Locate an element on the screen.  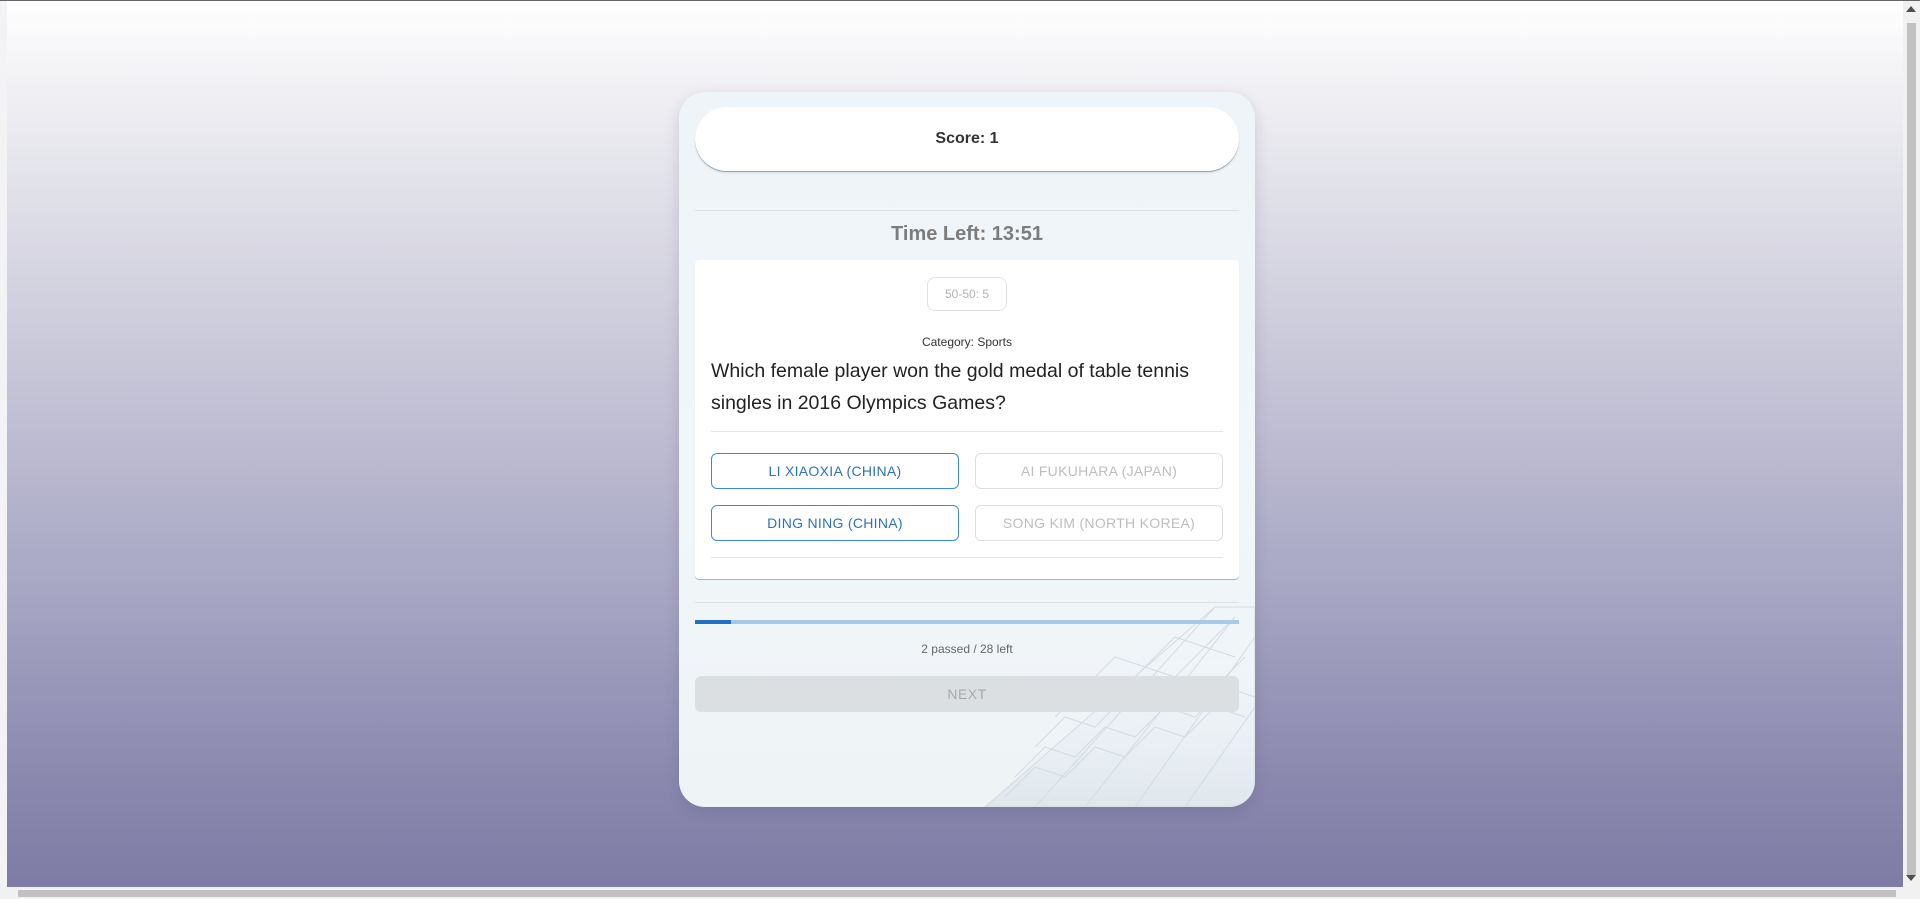
answer-label: AI FUKUHARA (JAPAN) is located at coordinates (1099, 471).